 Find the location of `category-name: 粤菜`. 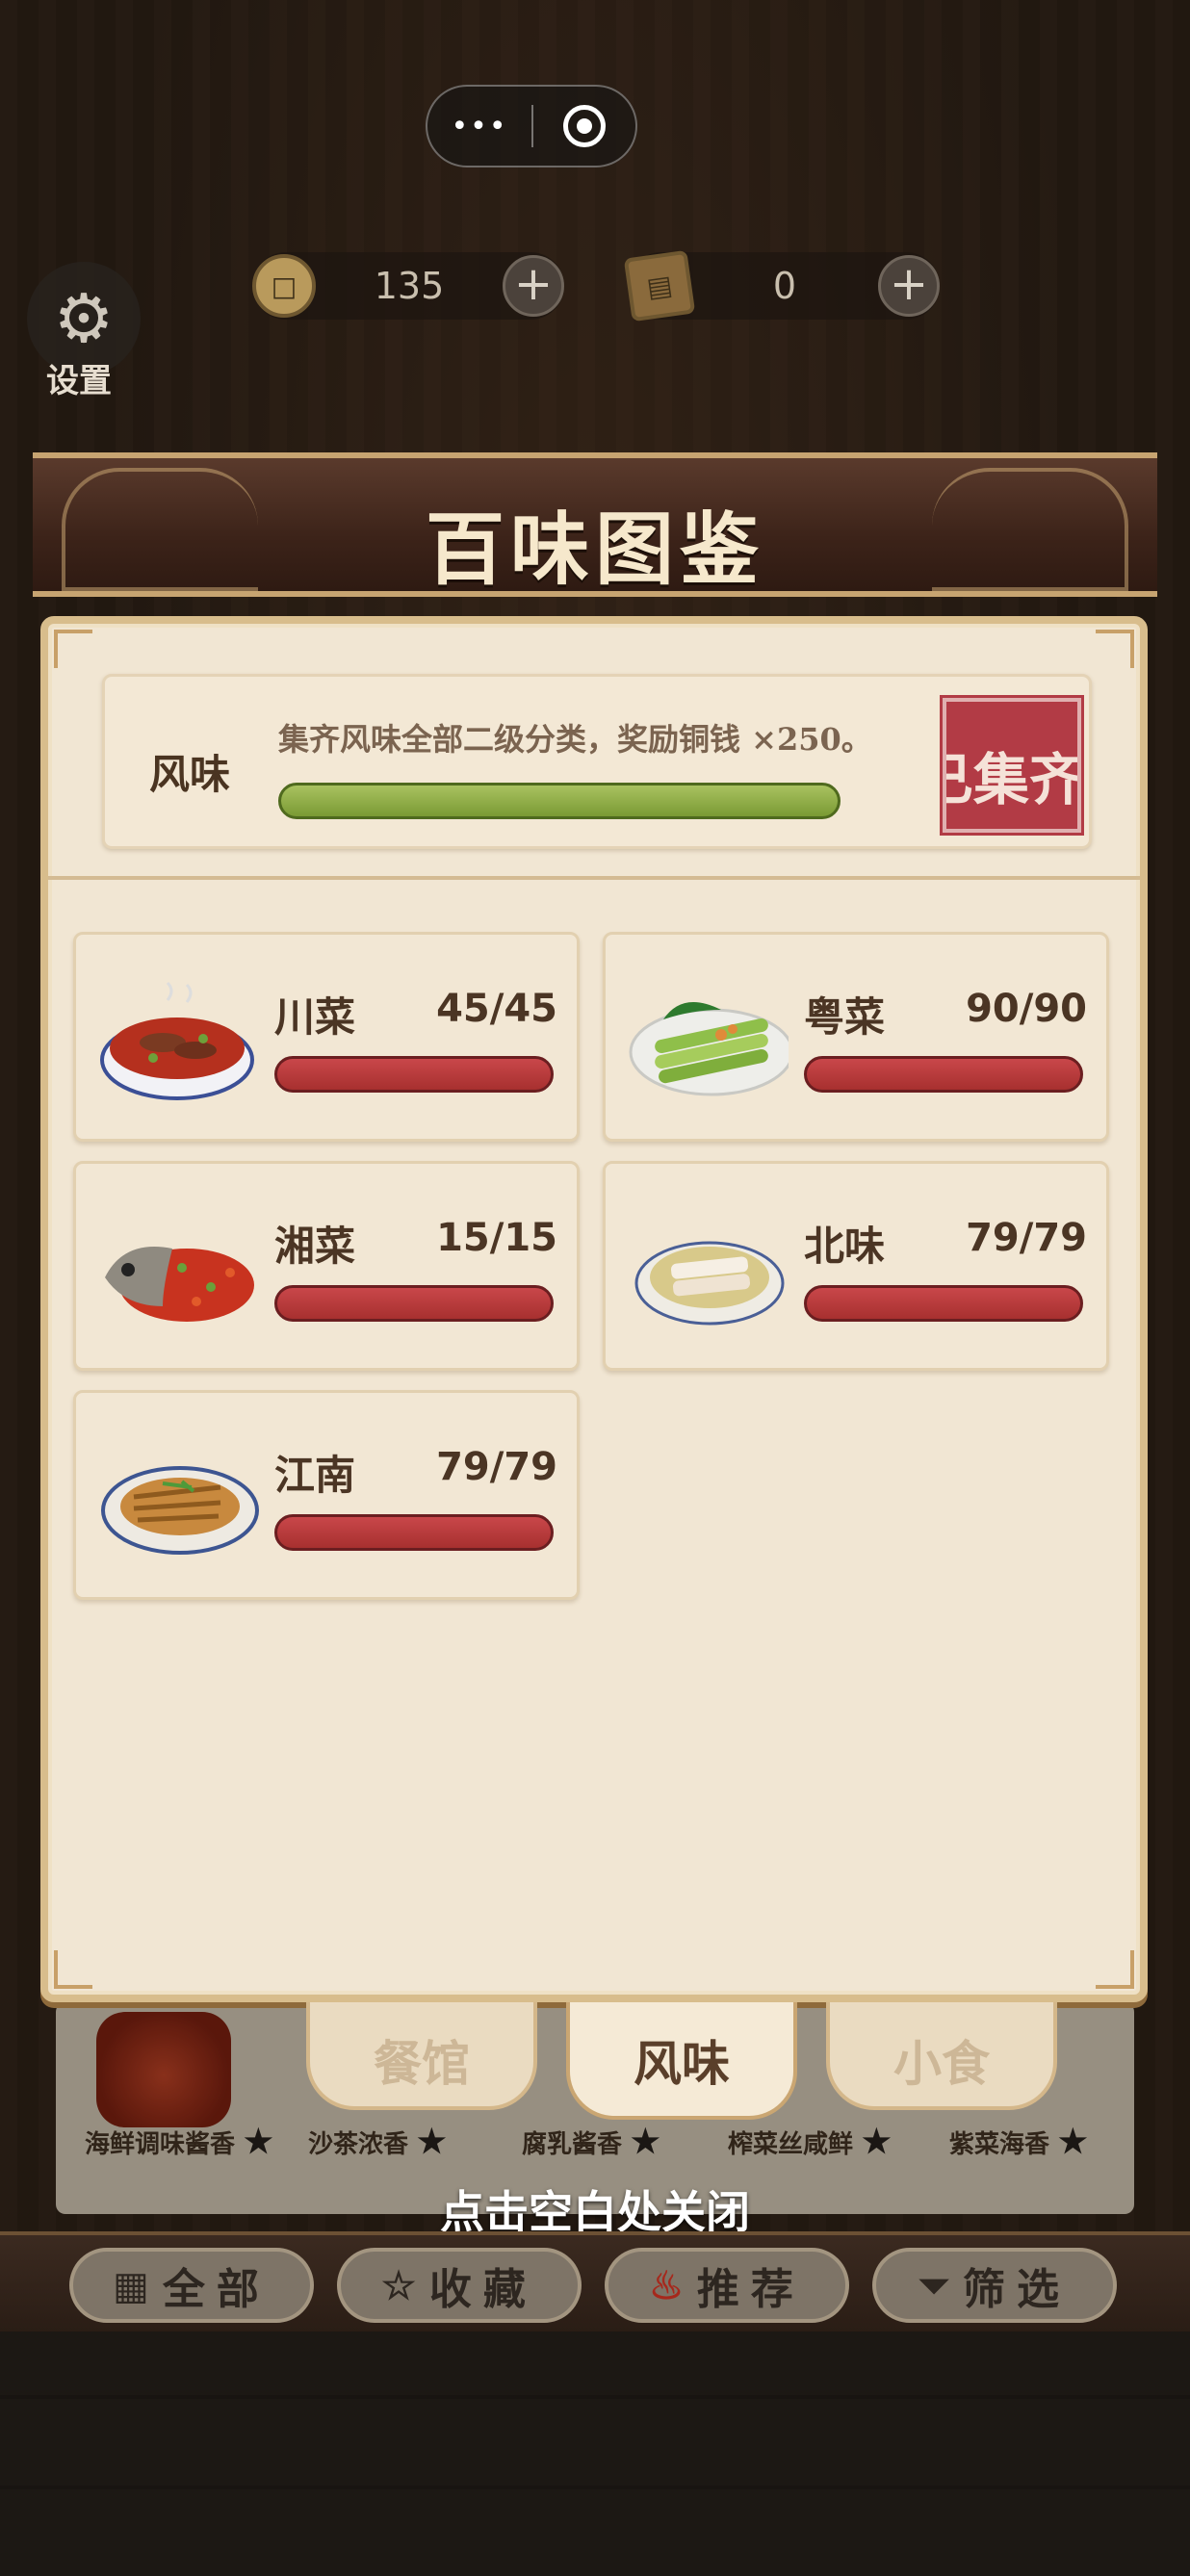

category-name: 粤菜 is located at coordinates (845, 1017).